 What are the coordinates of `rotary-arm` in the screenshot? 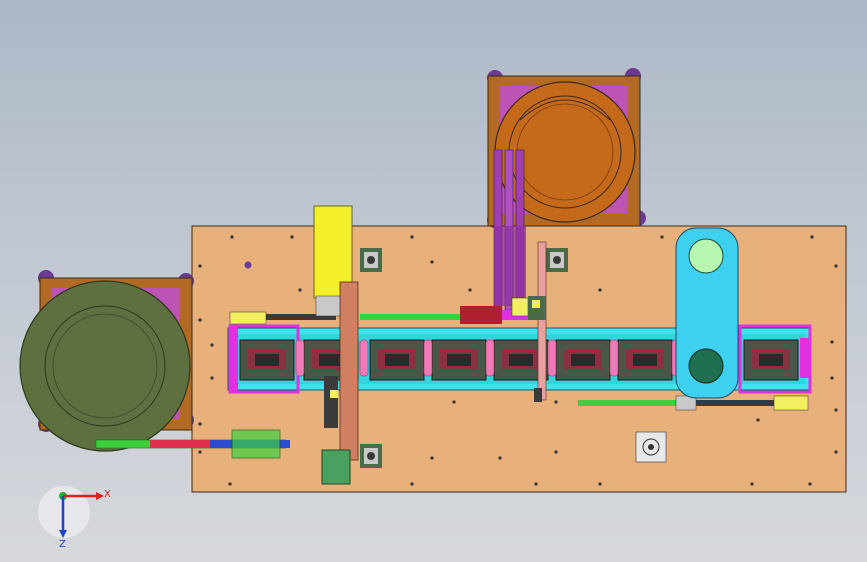 It's located at (707, 313).